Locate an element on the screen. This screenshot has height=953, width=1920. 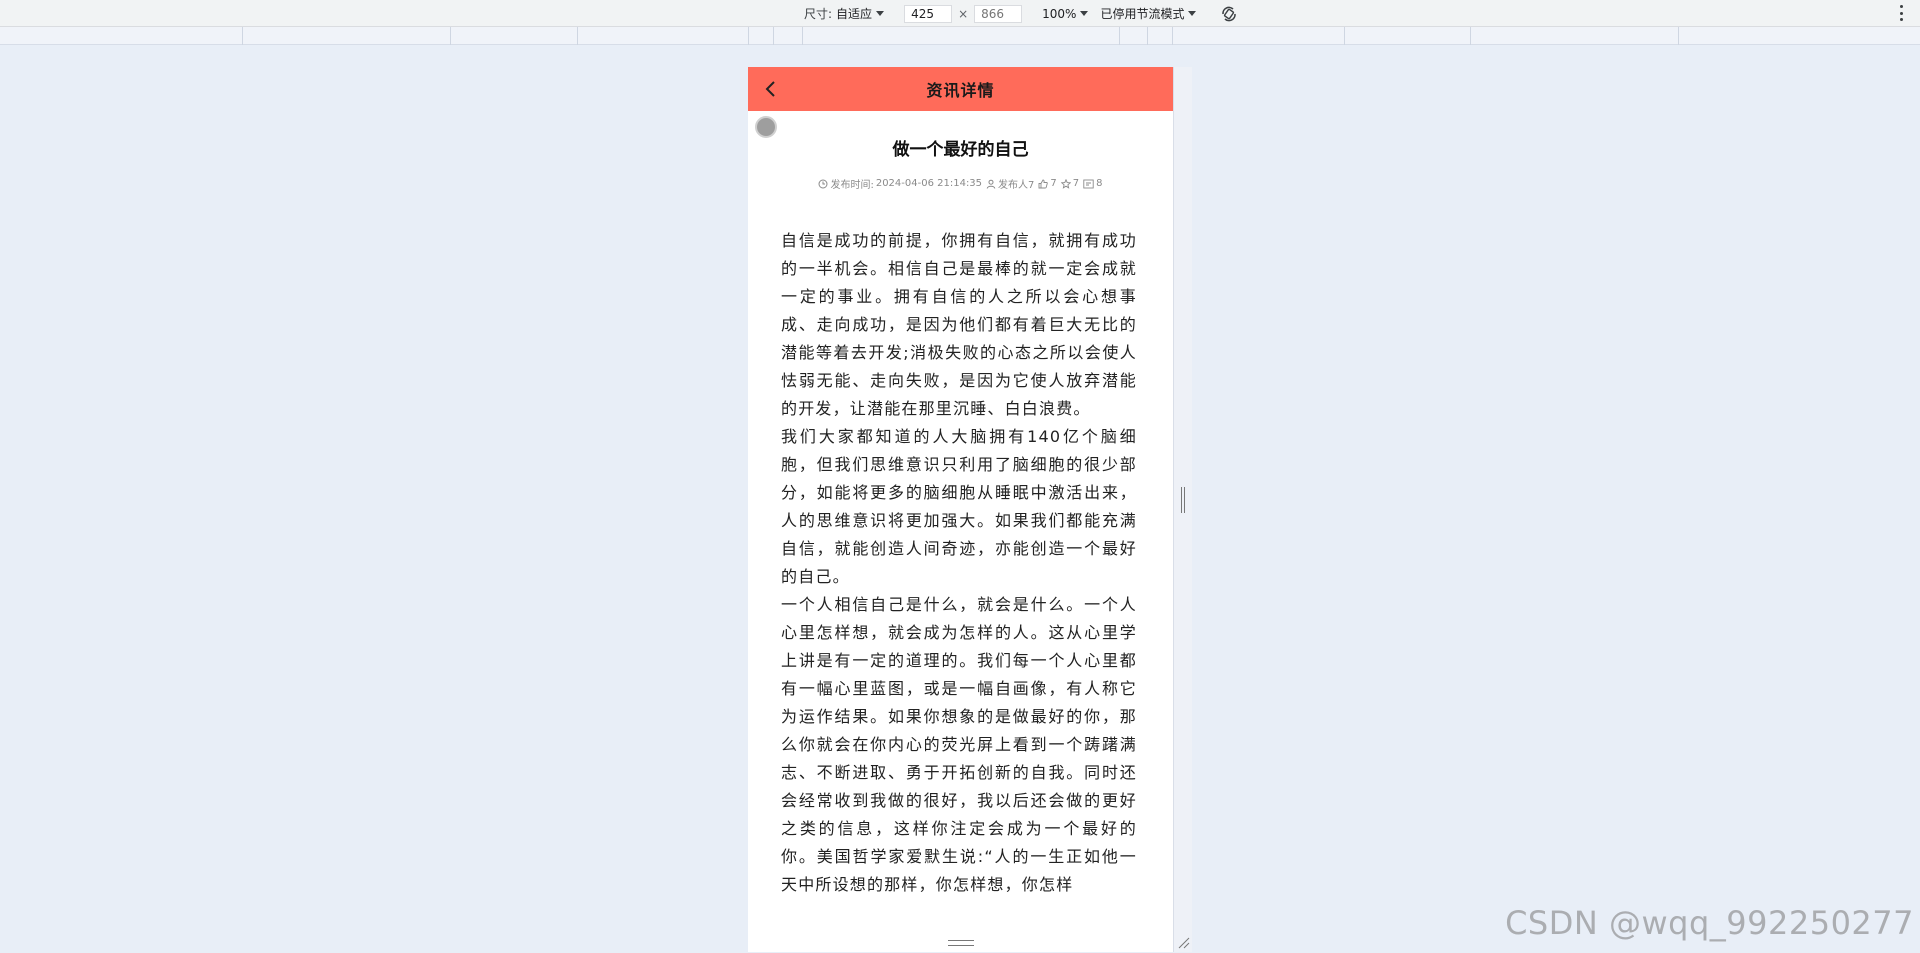
width-input is located at coordinates (928, 14).